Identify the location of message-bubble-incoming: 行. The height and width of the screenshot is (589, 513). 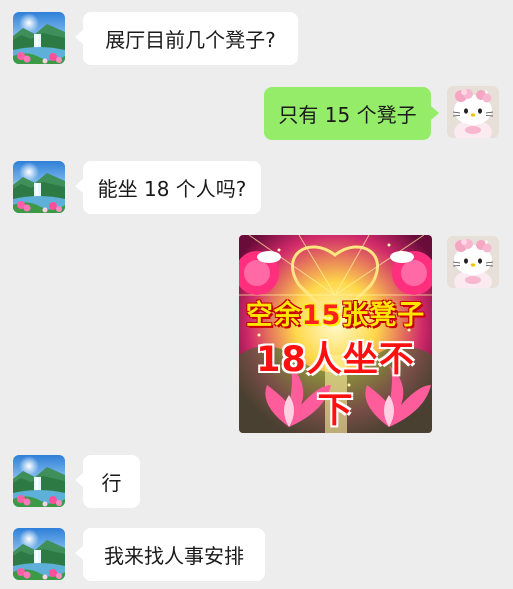
(111, 481).